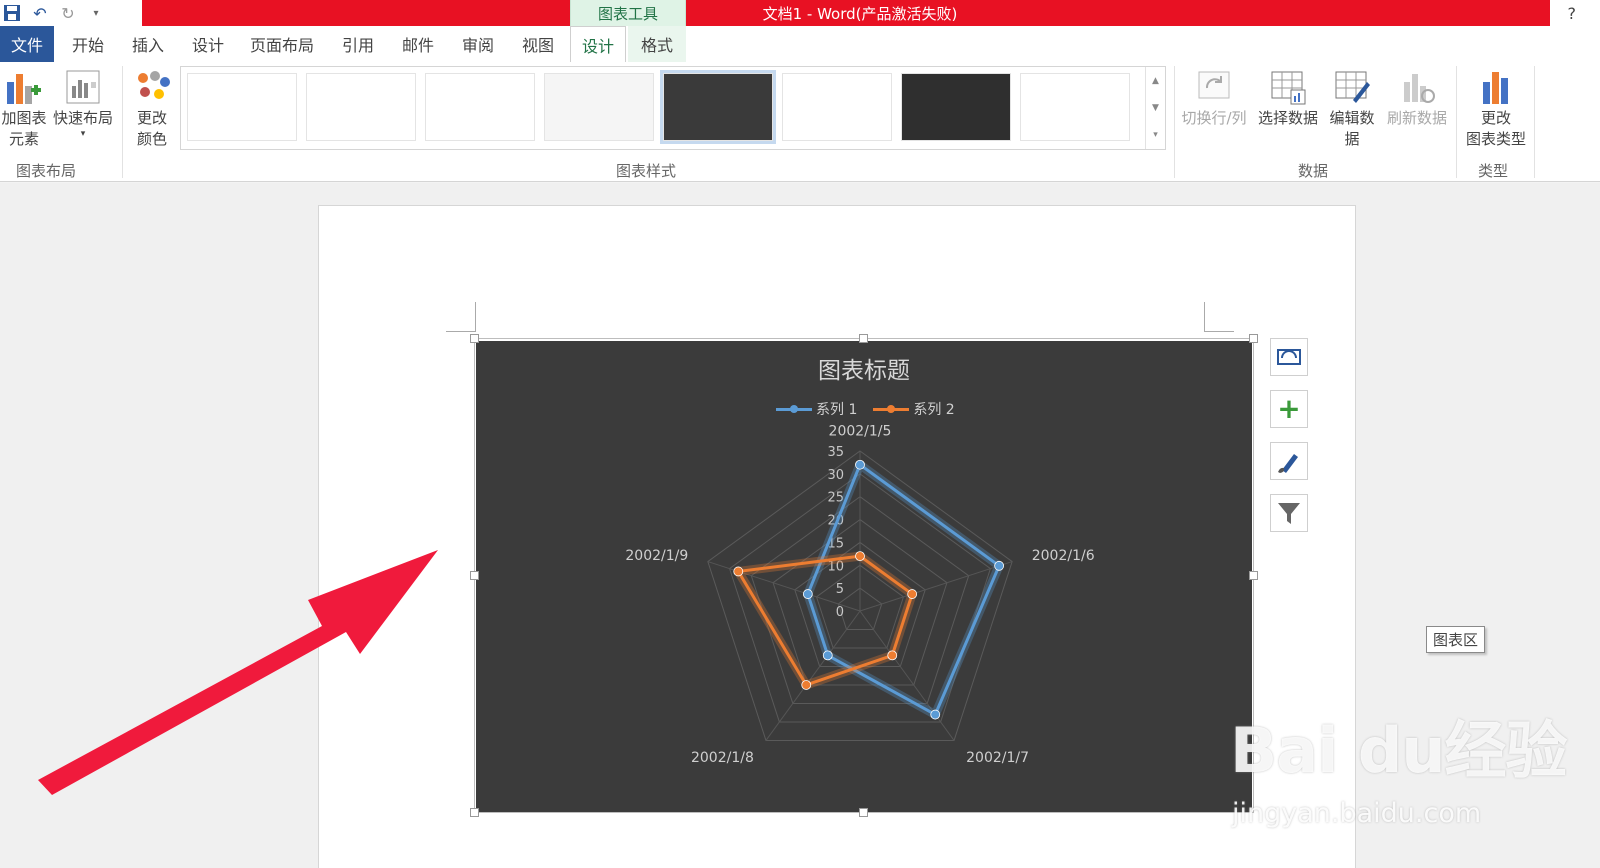 This screenshot has height=868, width=1600. I want to click on add-chart-element-button: 加图表 元素, so click(24, 109).